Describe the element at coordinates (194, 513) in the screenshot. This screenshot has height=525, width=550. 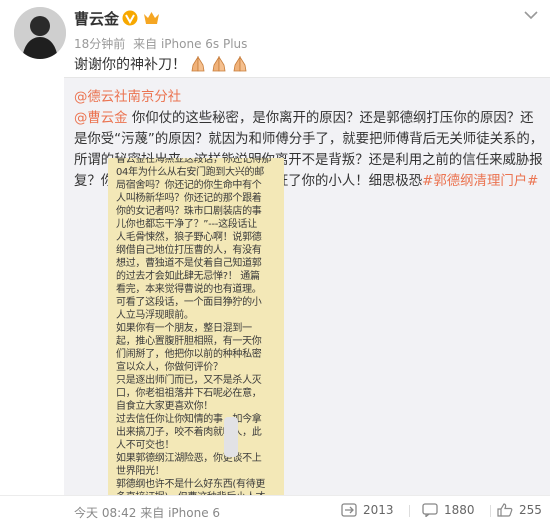
I see `footer-device: iPhone 6` at that location.